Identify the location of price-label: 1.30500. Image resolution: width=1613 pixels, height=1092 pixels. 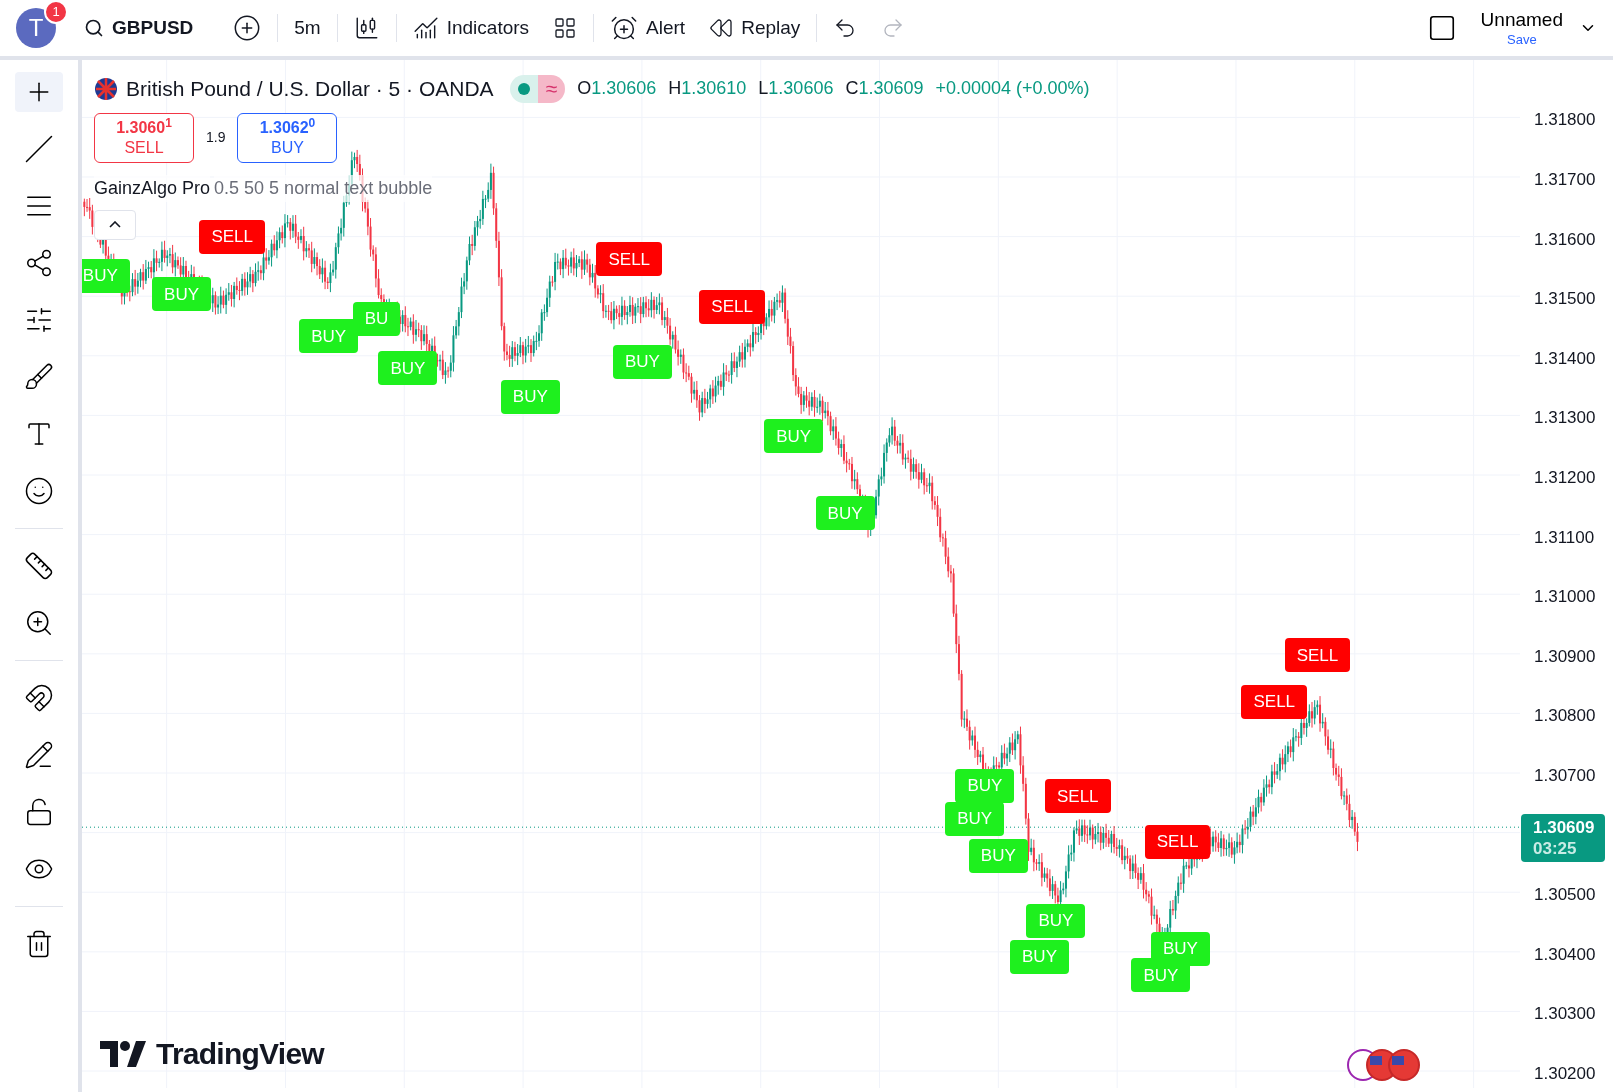
(1565, 895).